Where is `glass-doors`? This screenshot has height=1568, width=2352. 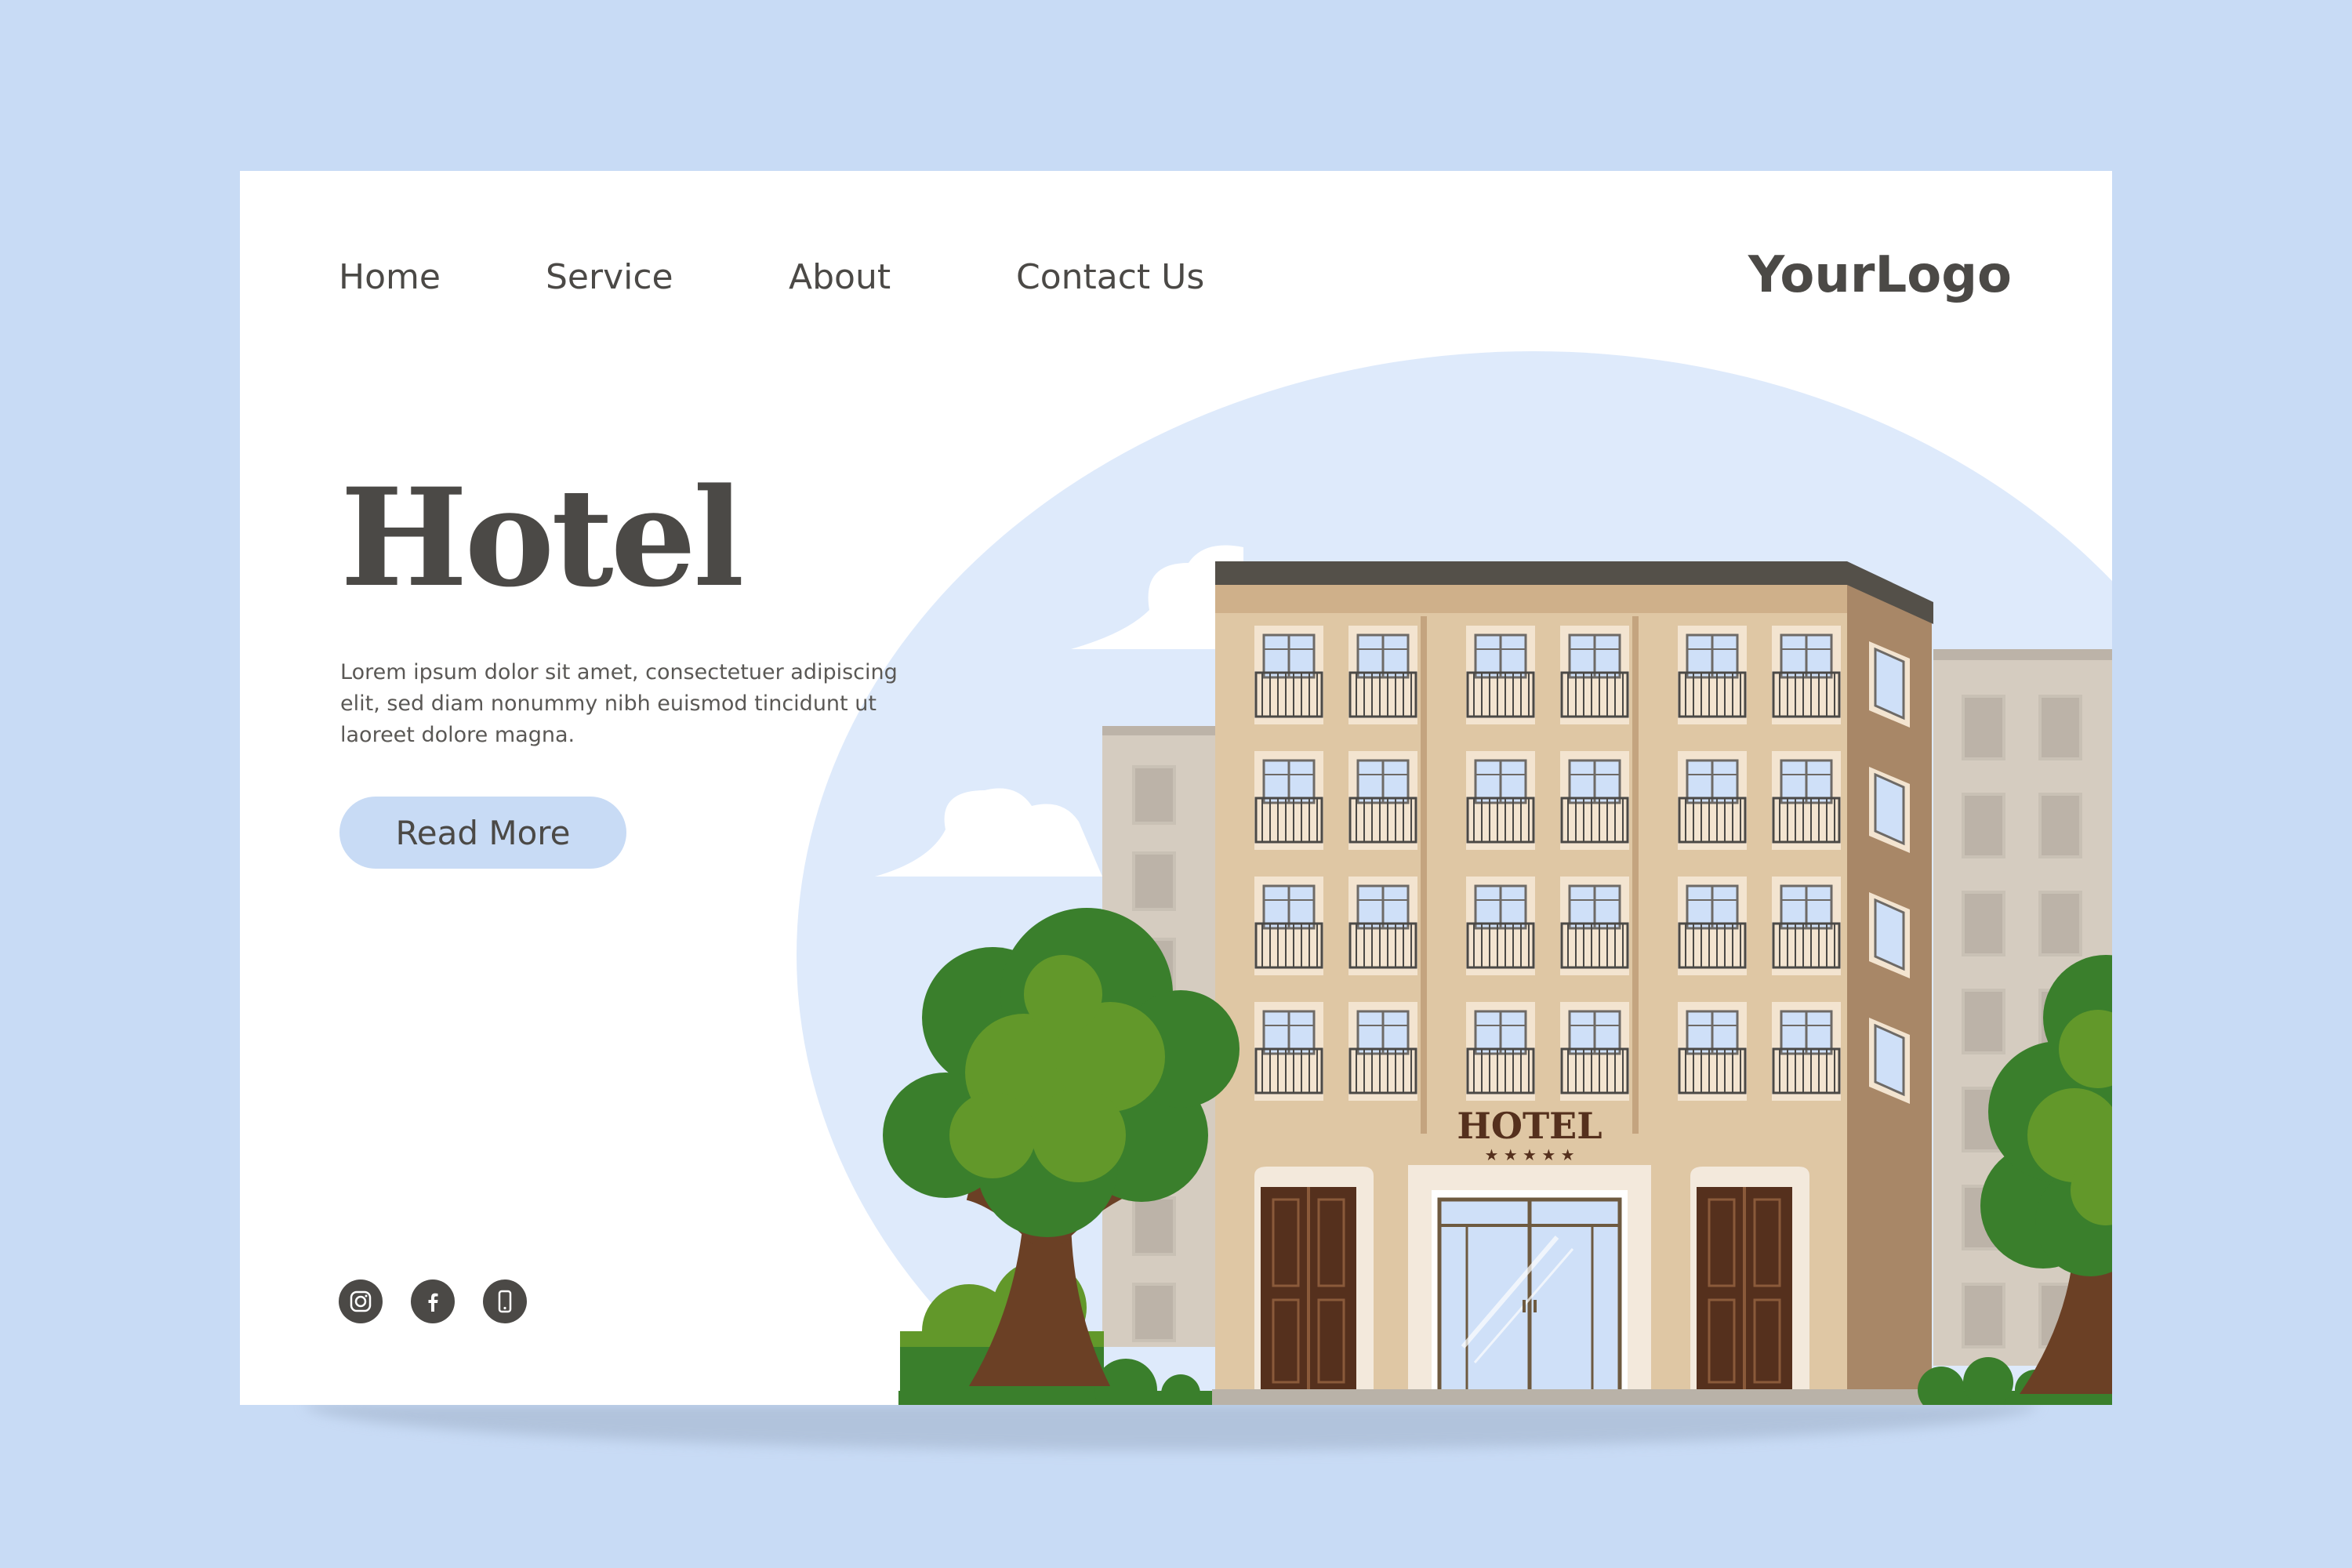
glass-doors is located at coordinates (1529, 1297).